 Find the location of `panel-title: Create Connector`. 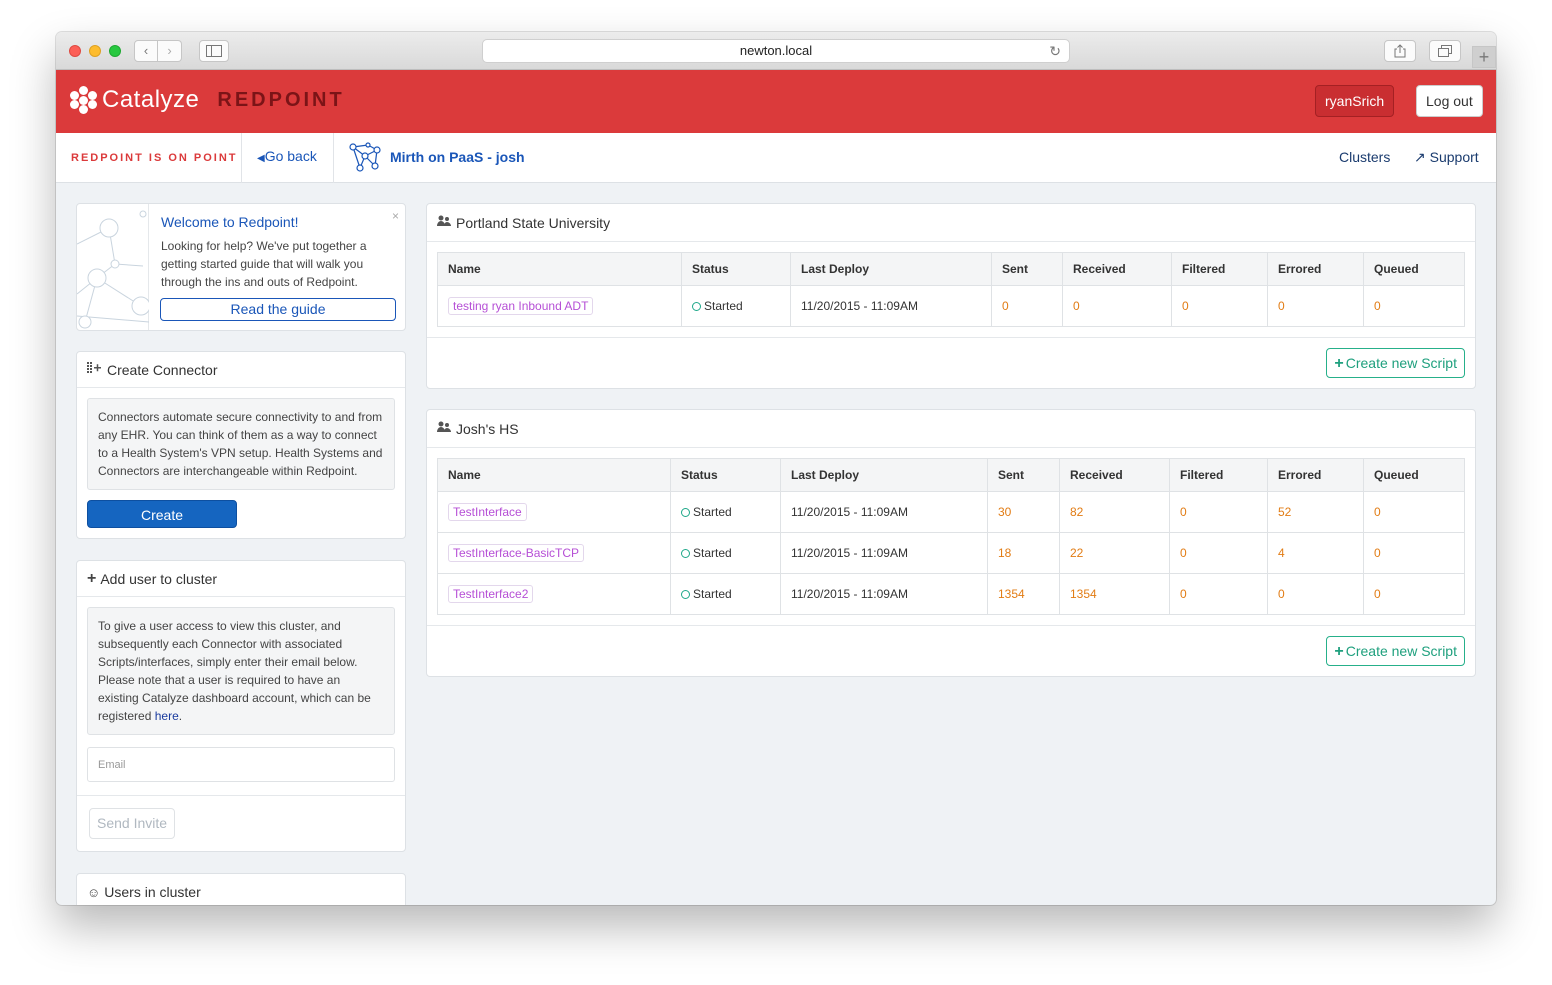

panel-title: Create Connector is located at coordinates (162, 369).